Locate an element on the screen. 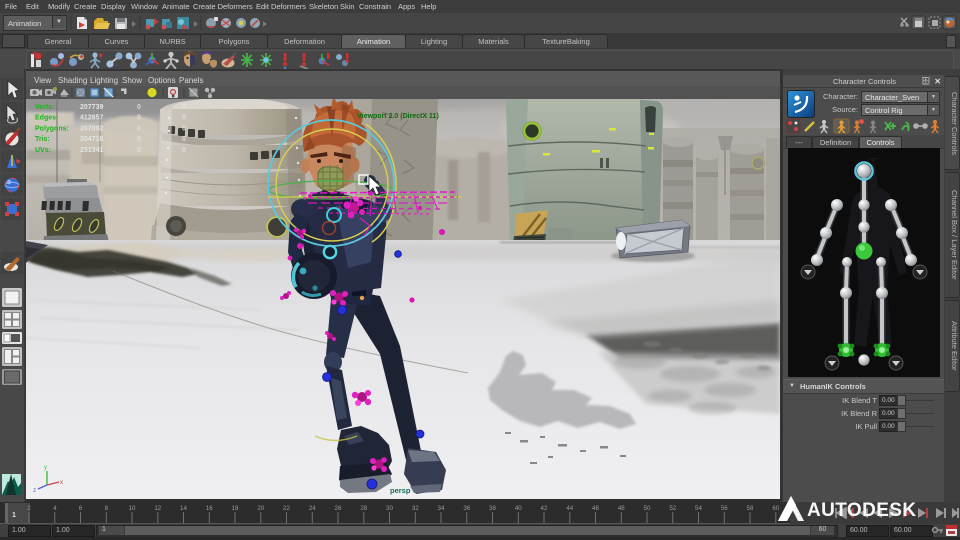 This screenshot has width=960, height=540. svg-text: UVs: is located at coordinates (43, 150).